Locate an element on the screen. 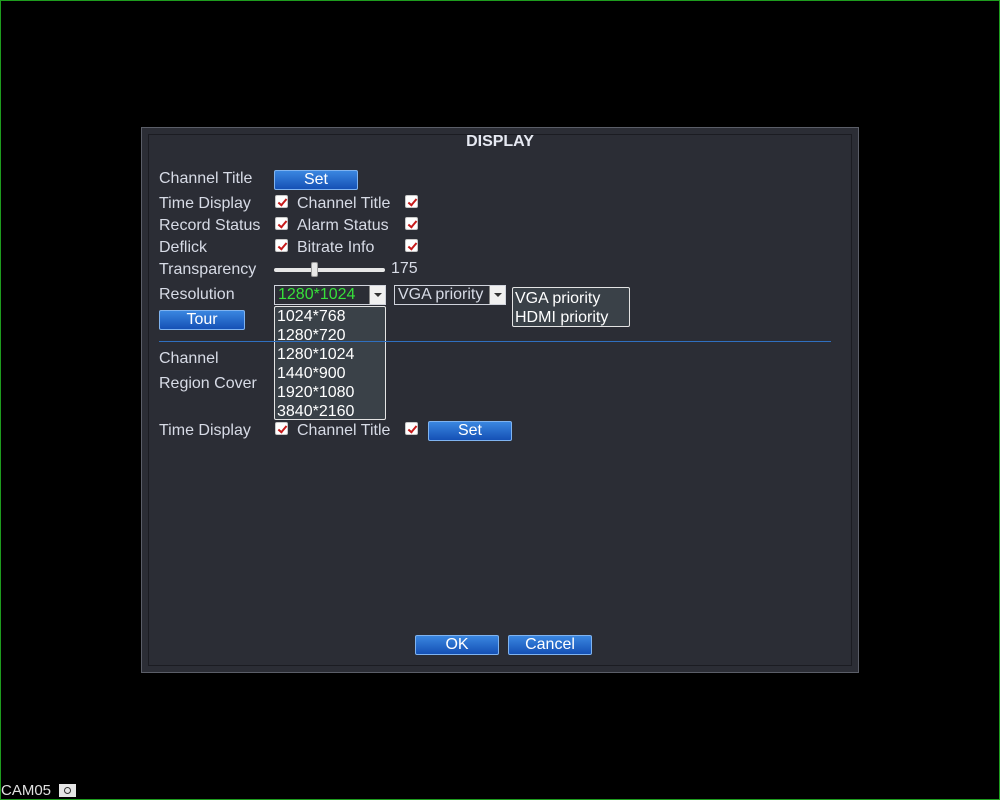  output-priority-option: VGA priority is located at coordinates (571, 298).